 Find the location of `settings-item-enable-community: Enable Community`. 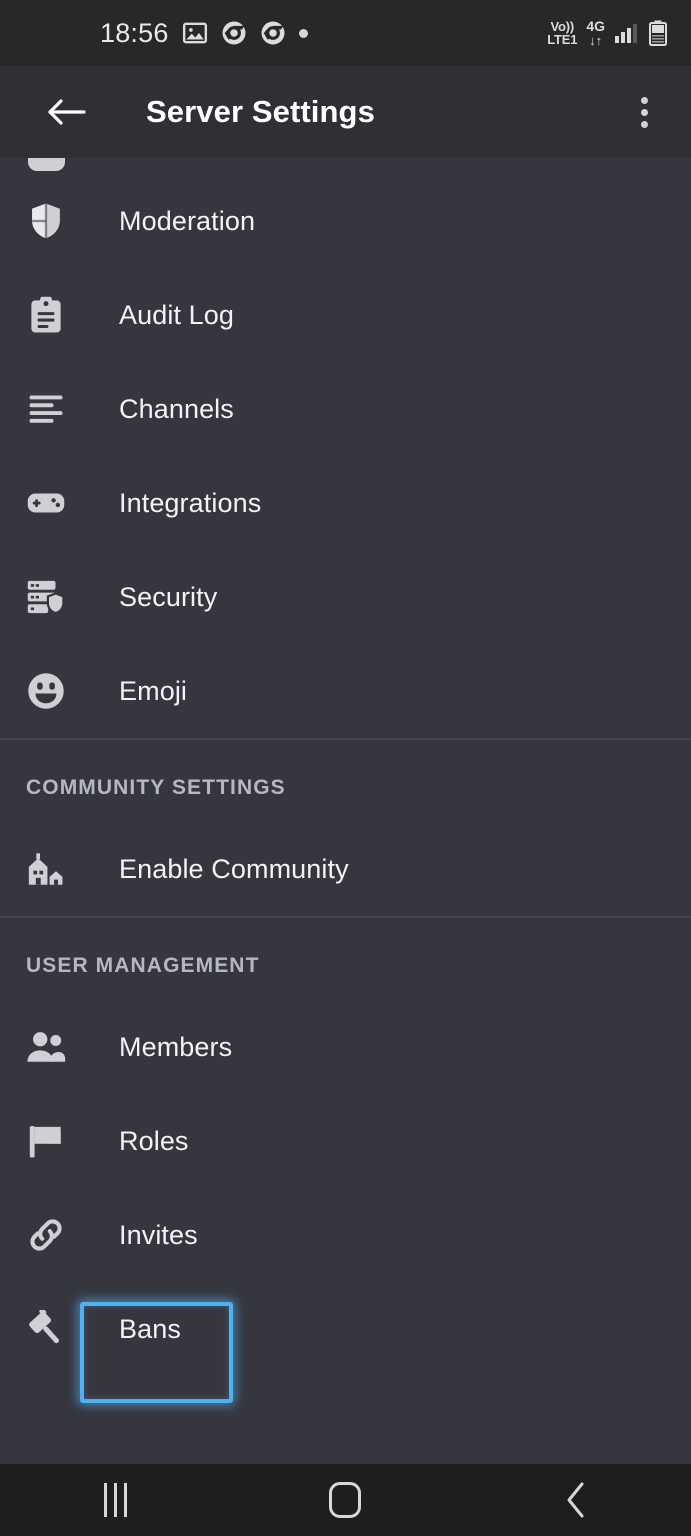

settings-item-enable-community: Enable Community is located at coordinates (345, 869).